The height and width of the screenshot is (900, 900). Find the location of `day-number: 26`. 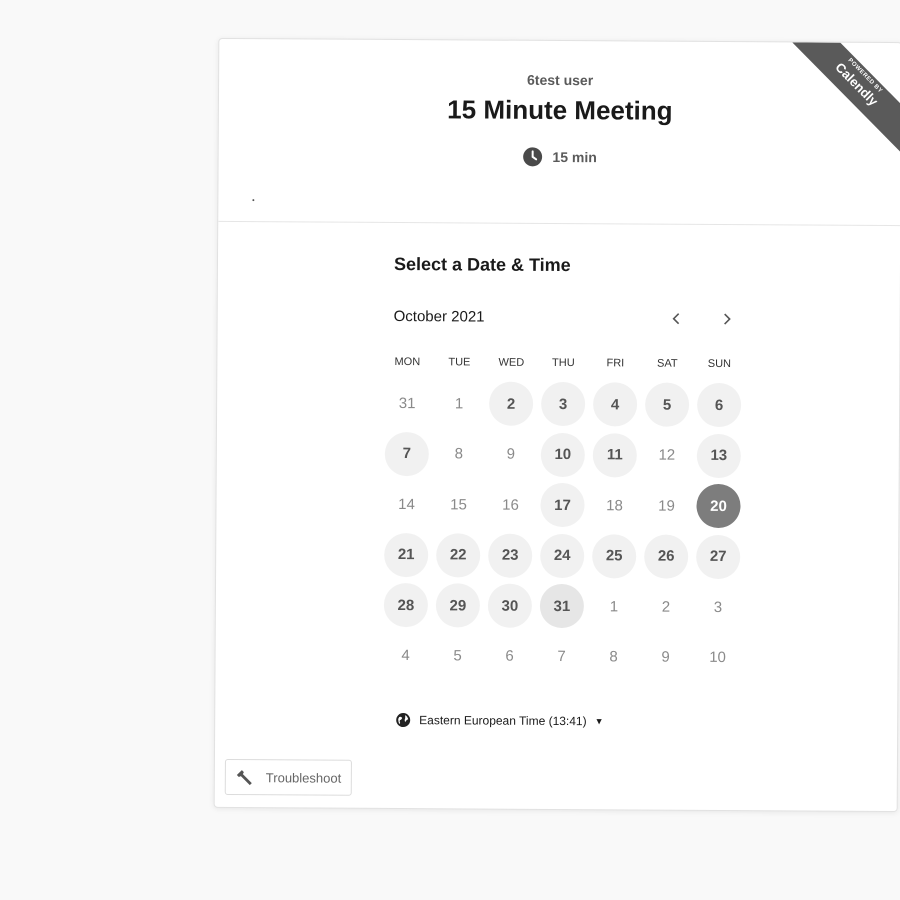

day-number: 26 is located at coordinates (666, 556).